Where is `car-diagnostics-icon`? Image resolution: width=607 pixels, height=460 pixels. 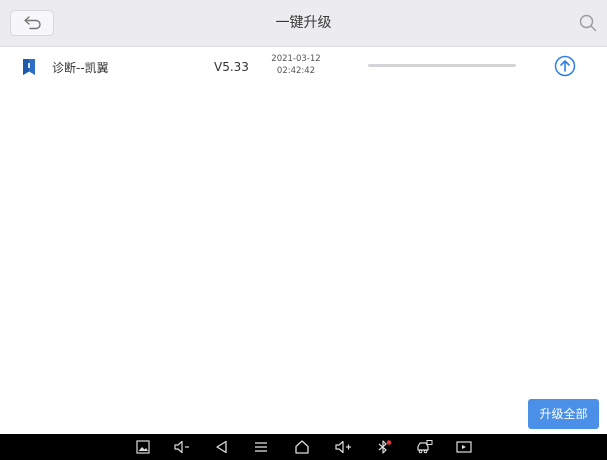
car-diagnostics-icon is located at coordinates (424, 447).